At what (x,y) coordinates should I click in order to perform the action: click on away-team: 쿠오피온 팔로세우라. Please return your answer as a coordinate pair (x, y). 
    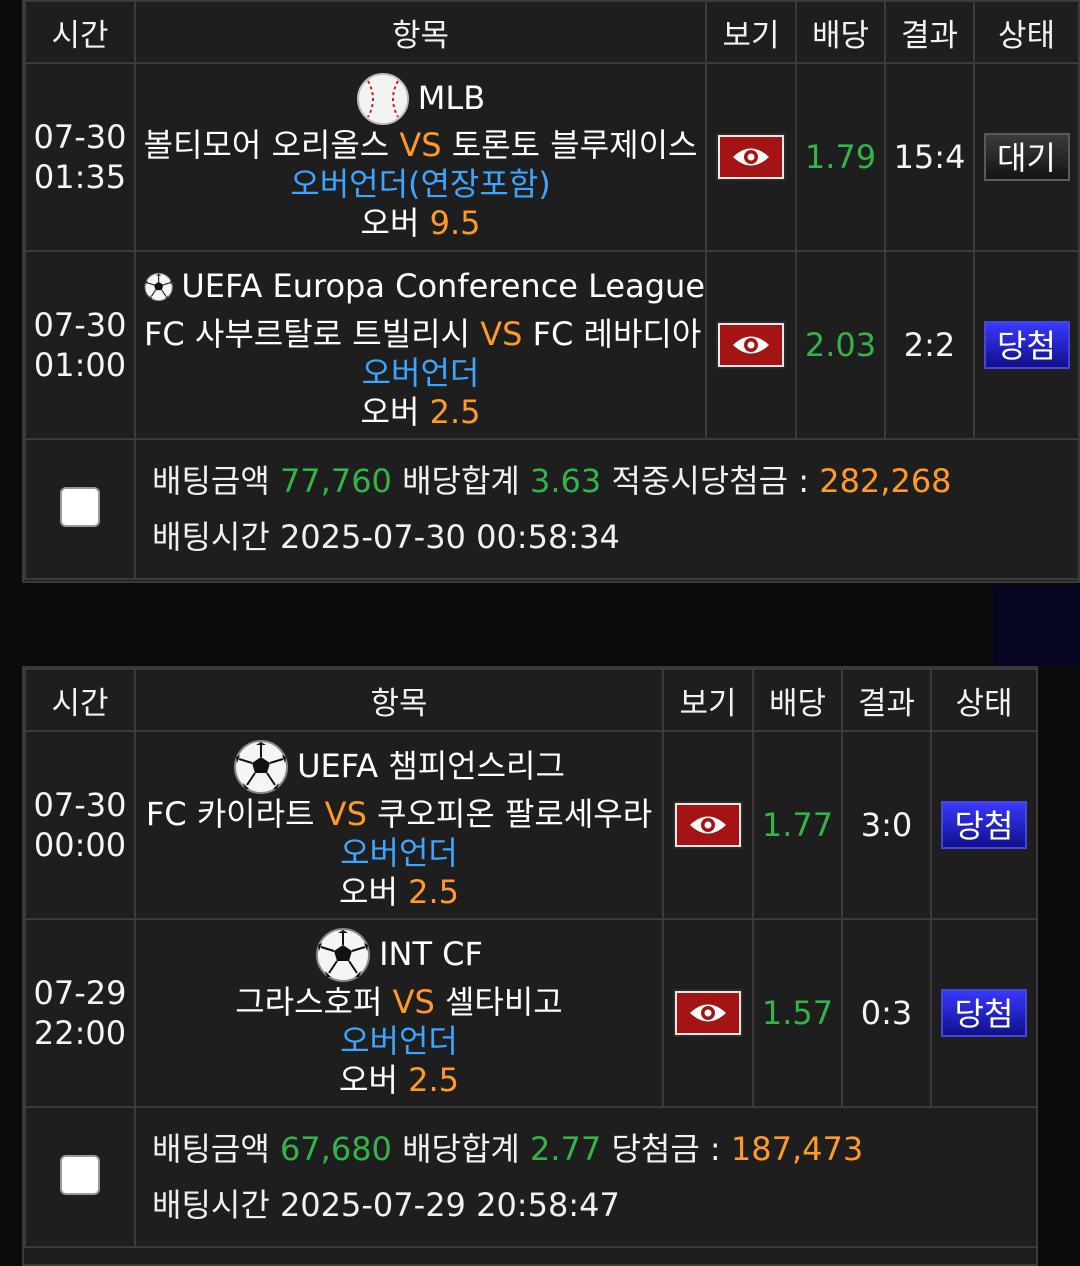
    Looking at the image, I should click on (515, 813).